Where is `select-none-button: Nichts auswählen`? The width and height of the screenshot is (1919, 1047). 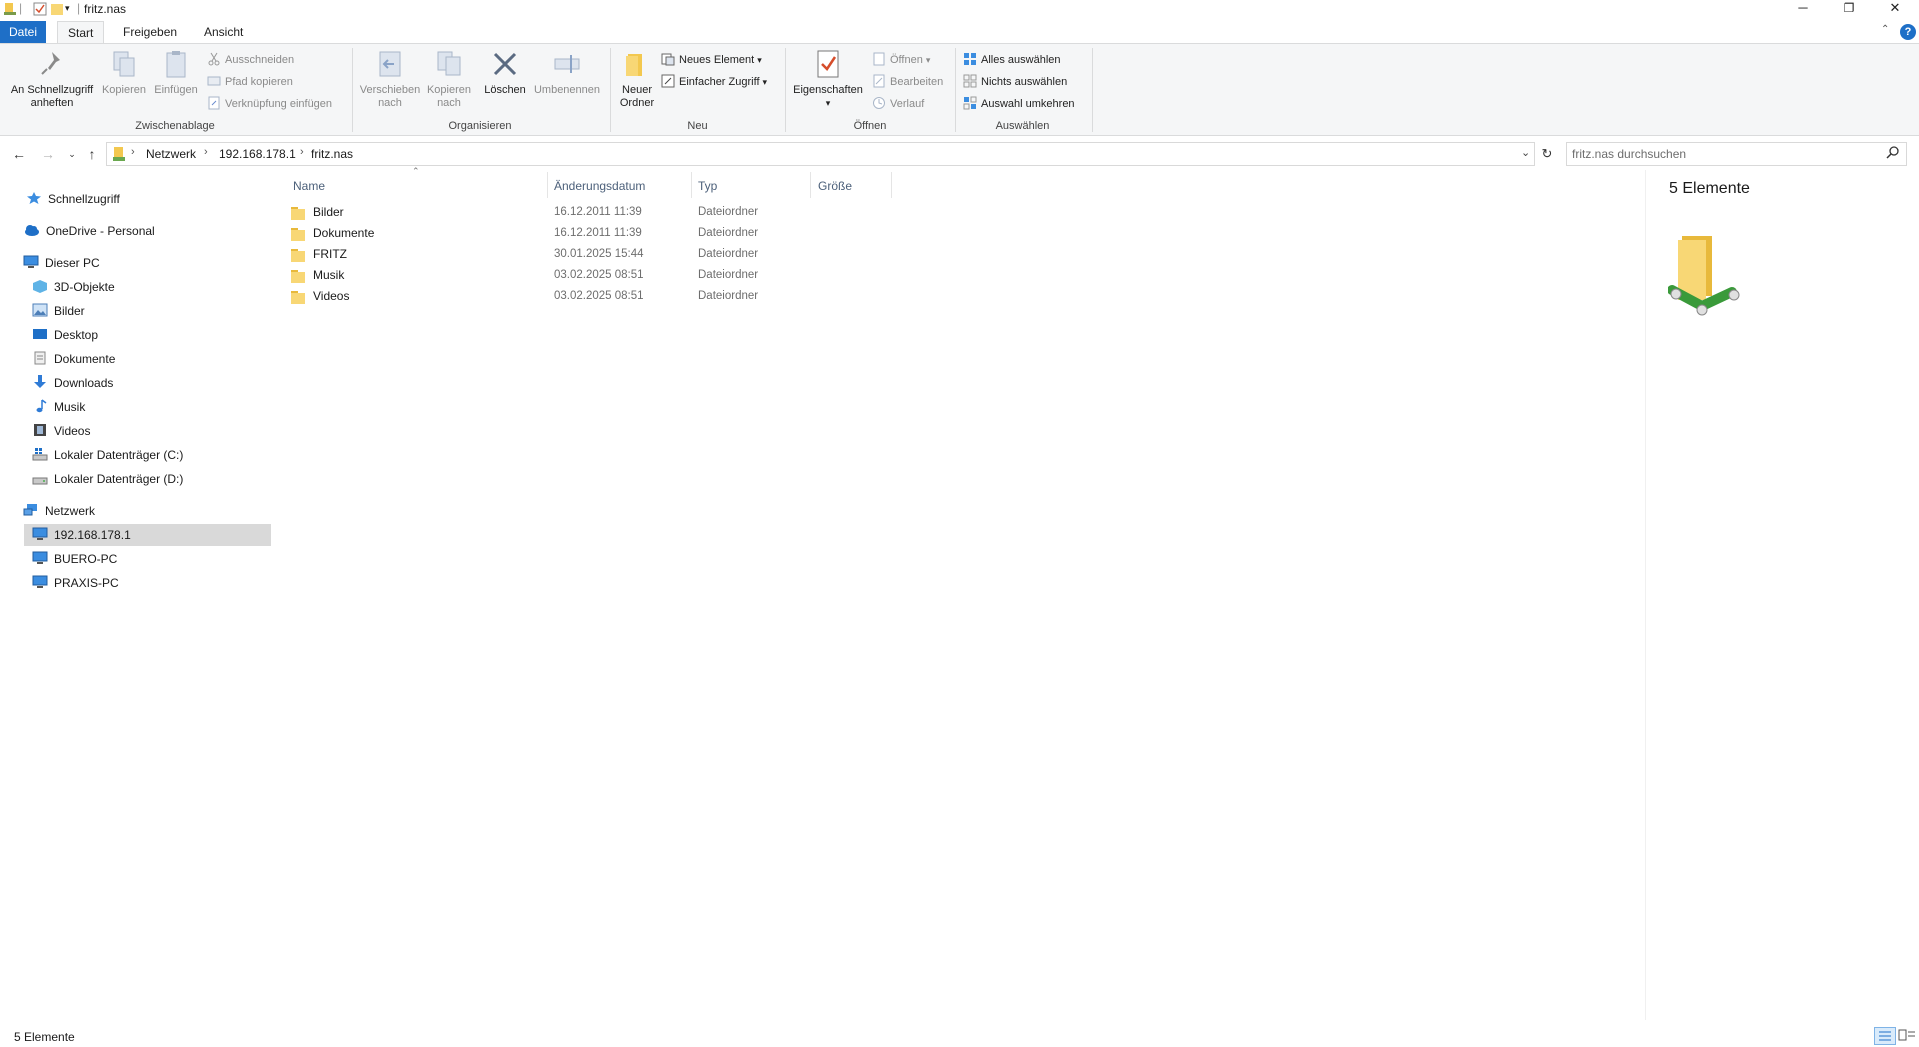
select-none-button: Nichts auswählen is located at coordinates (1015, 82).